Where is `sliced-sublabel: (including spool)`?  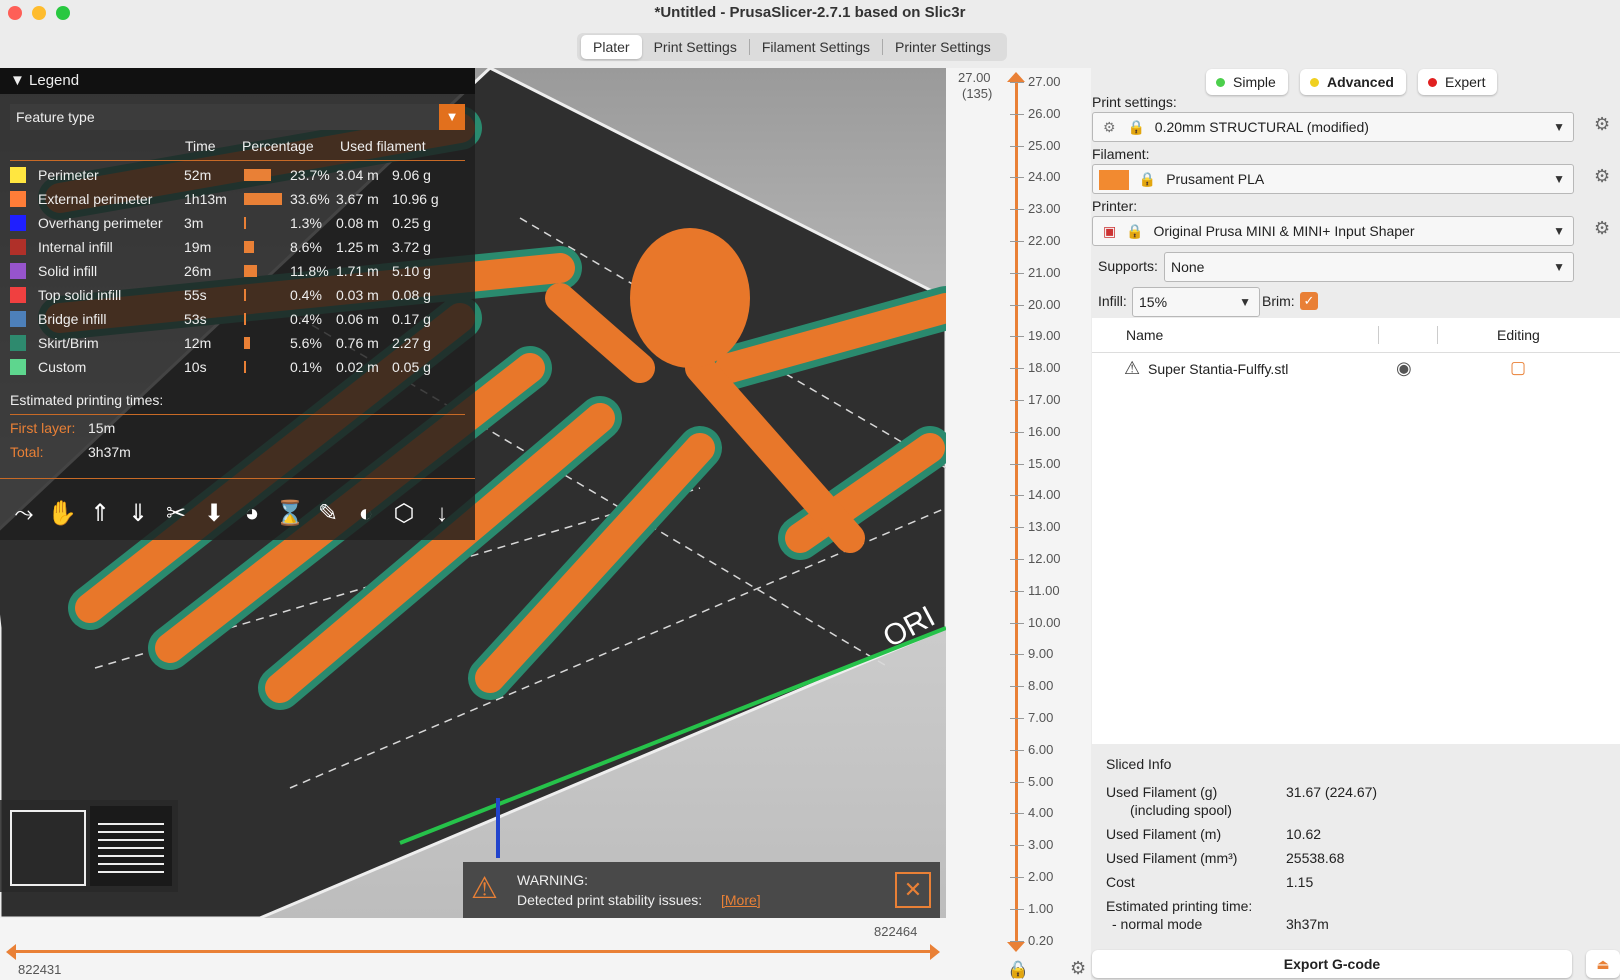
sliced-sublabel: (including spool) is located at coordinates (1181, 810).